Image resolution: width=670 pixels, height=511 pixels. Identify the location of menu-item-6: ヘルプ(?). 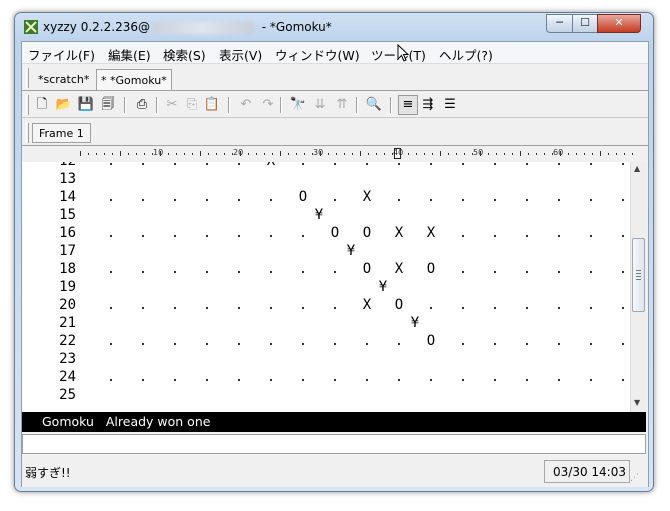
(466, 54).